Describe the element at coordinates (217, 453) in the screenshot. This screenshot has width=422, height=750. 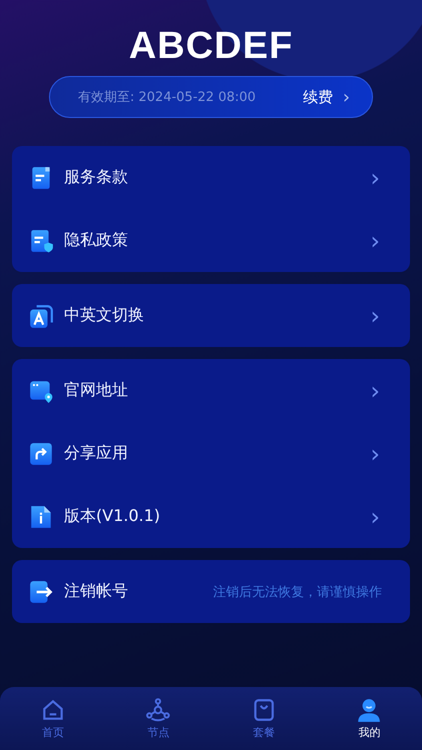
I see `menu-item: 分享应用` at that location.